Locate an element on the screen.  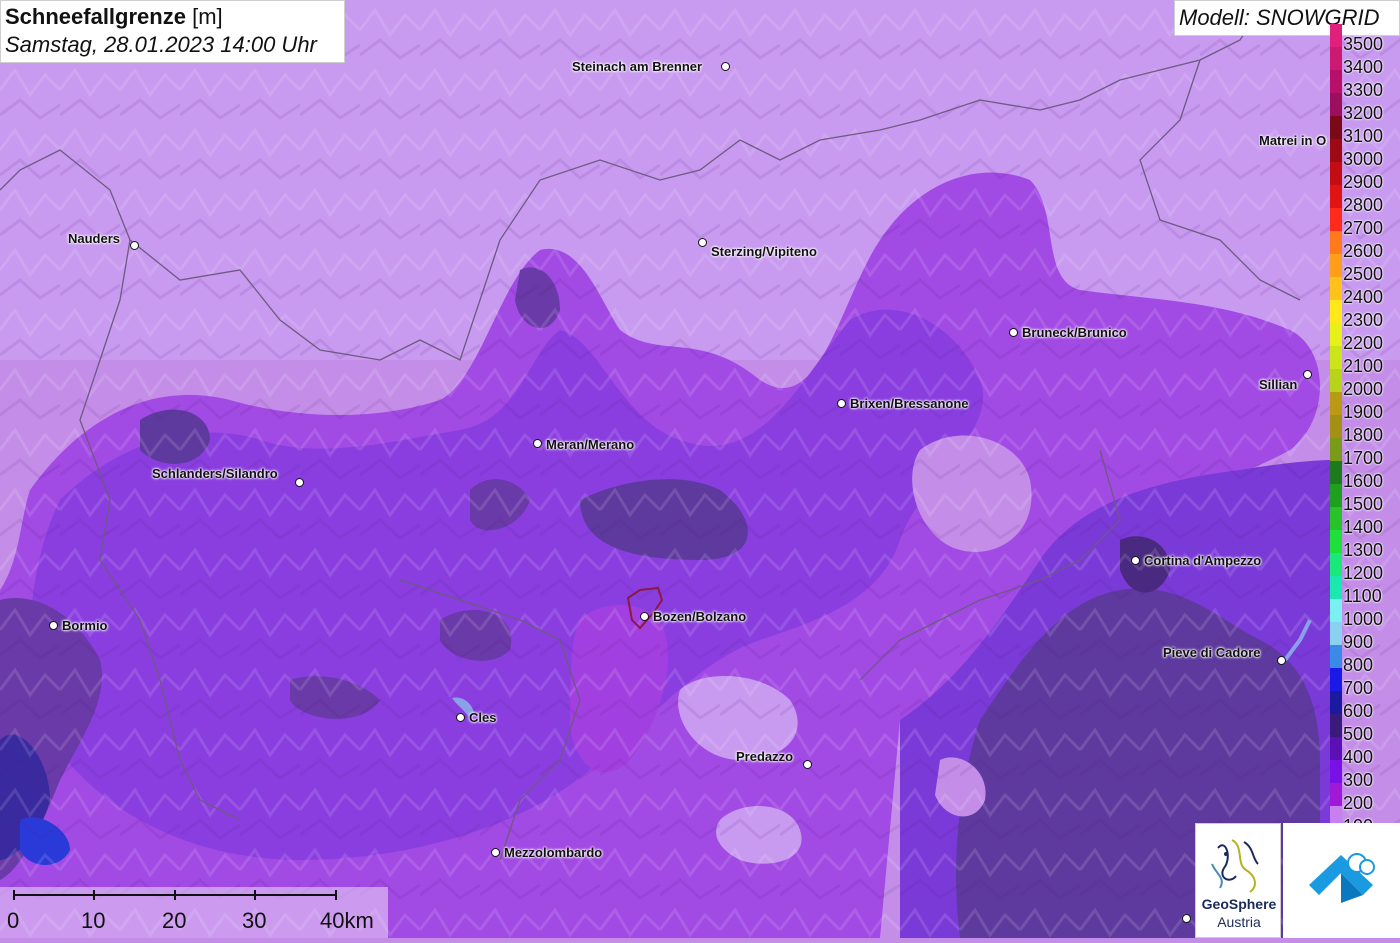
legend-label: 300 is located at coordinates (1358, 780).